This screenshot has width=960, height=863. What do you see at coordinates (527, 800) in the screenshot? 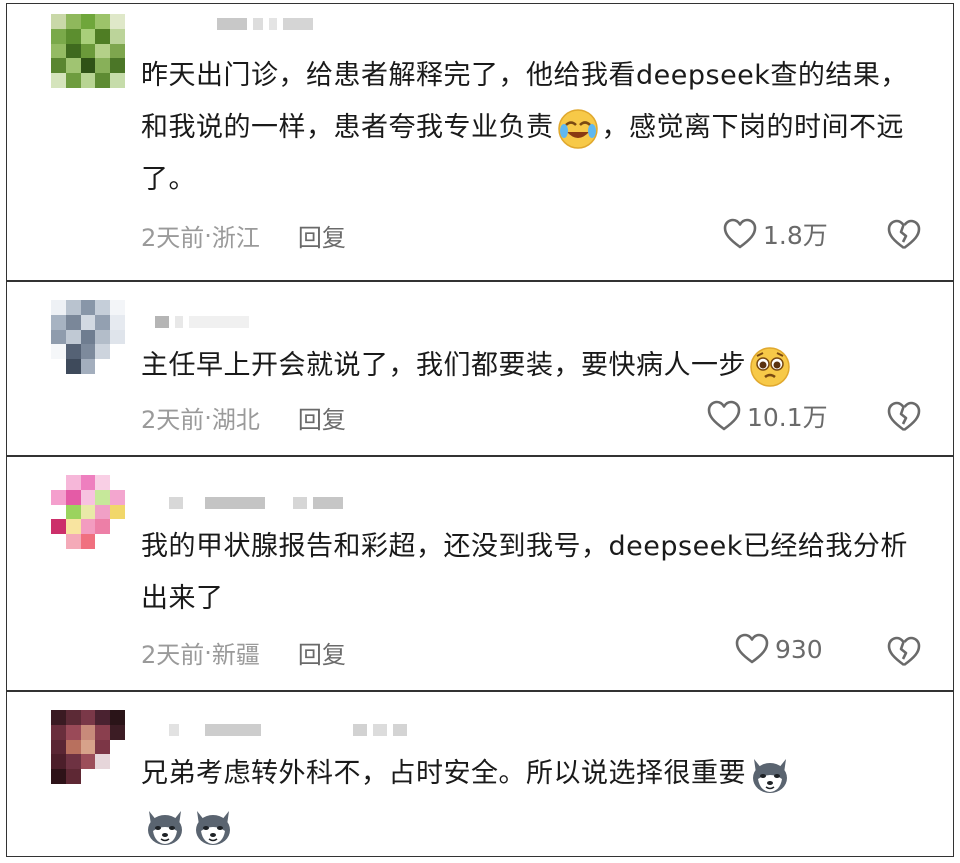
I see `comment-text: 兄弟考虑转外科不，占时安全。所以说选择很重要` at bounding box center [527, 800].